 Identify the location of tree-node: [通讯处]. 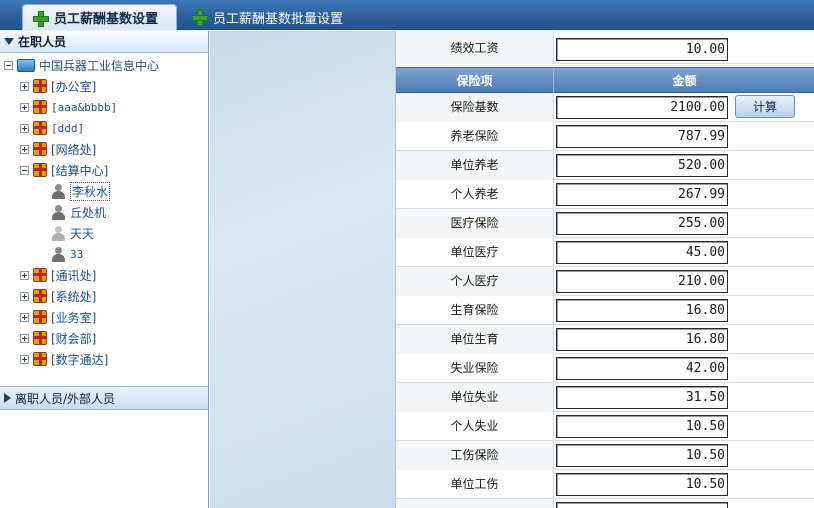
(58, 275).